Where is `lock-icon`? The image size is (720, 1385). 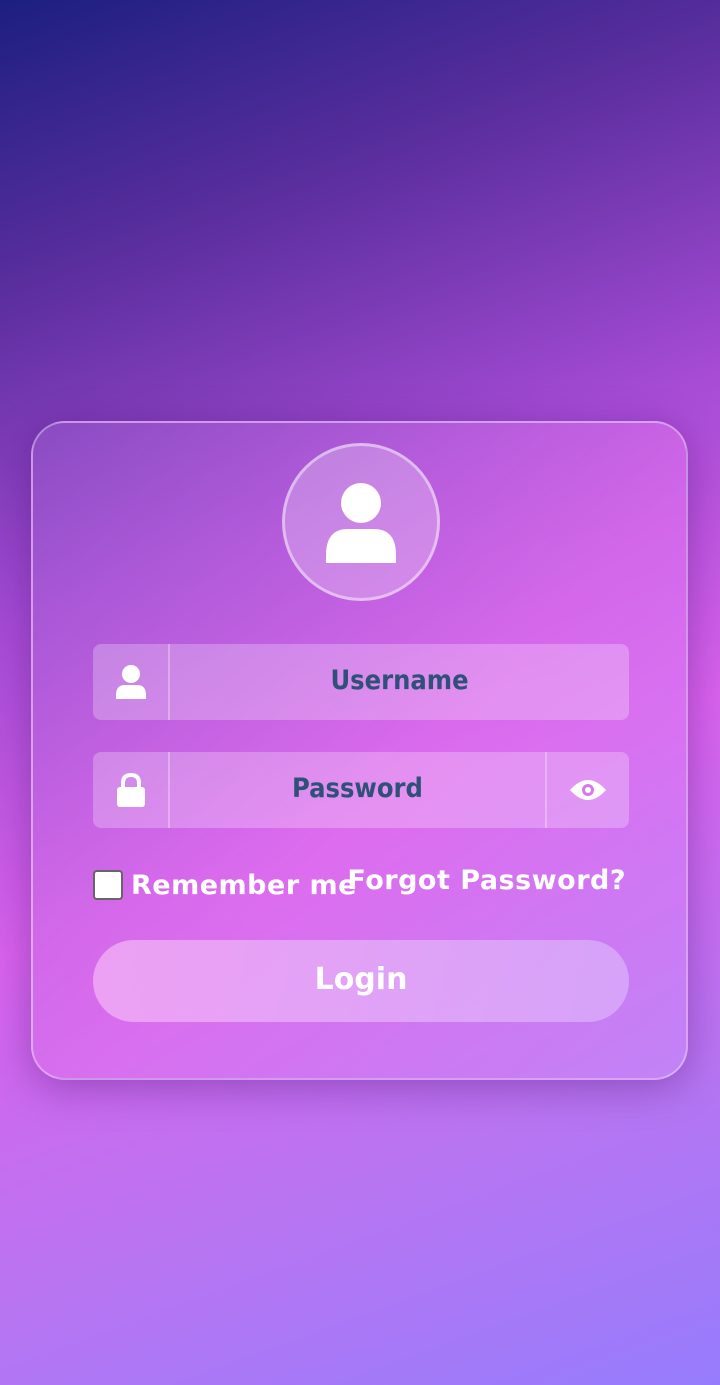
lock-icon is located at coordinates (130, 790).